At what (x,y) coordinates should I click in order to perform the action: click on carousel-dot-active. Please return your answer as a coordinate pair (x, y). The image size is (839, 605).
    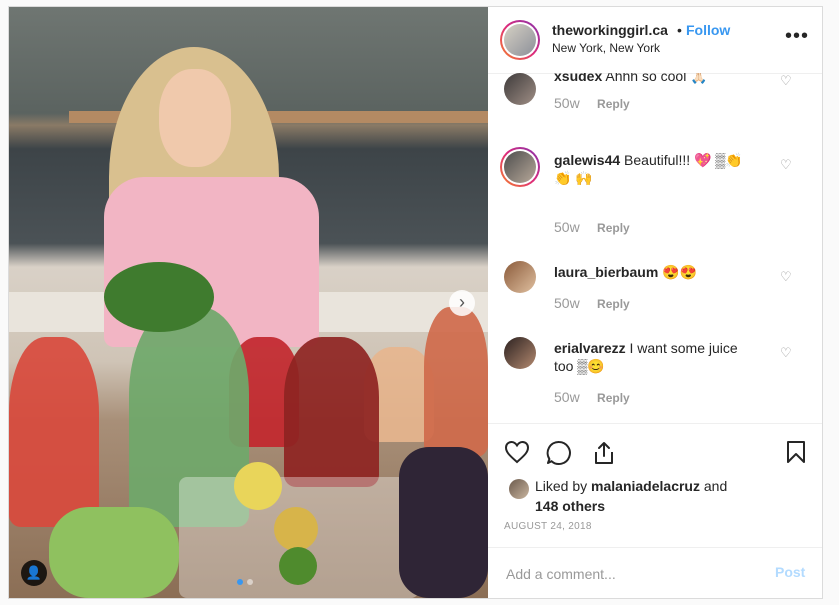
    Looking at the image, I should click on (240, 582).